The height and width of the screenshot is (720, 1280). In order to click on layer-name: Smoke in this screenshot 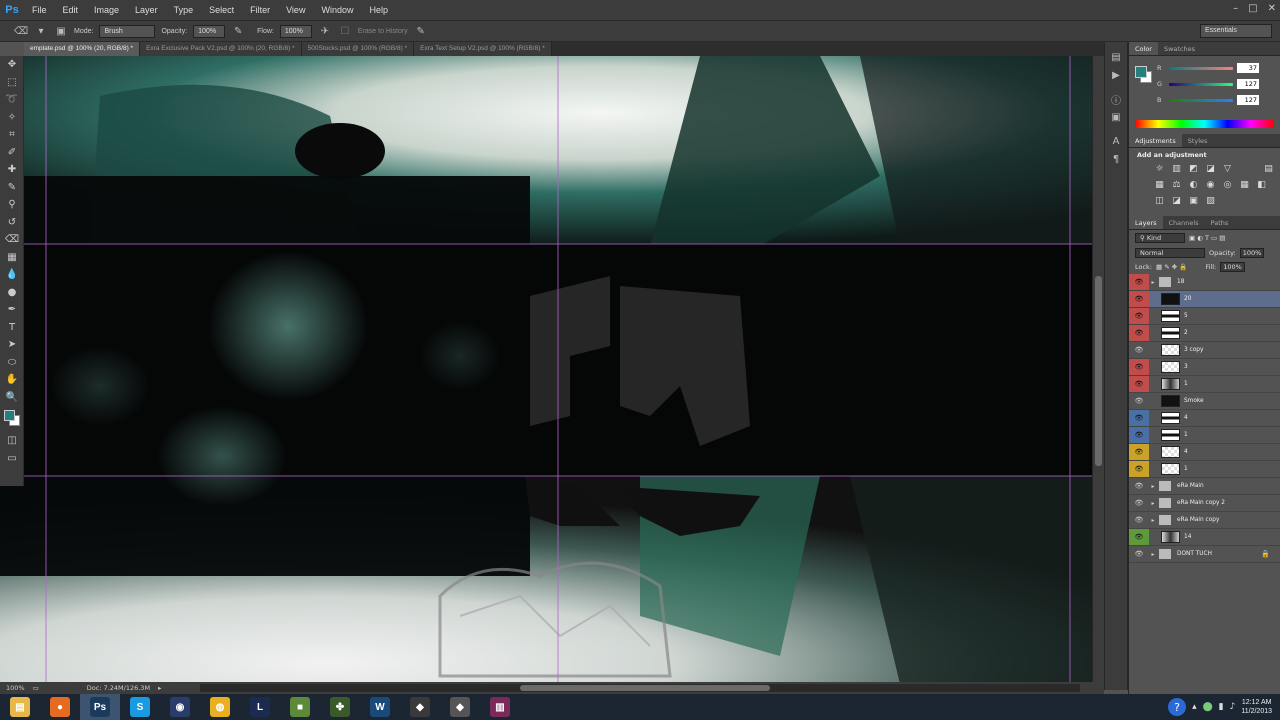, I will do `click(1194, 401)`.